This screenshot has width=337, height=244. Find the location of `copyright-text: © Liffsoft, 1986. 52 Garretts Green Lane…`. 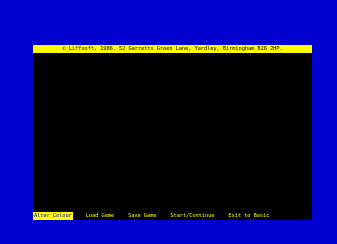

copyright-text: © Liffsoft, 1986. 52 Garretts Green Lane… is located at coordinates (172, 49).